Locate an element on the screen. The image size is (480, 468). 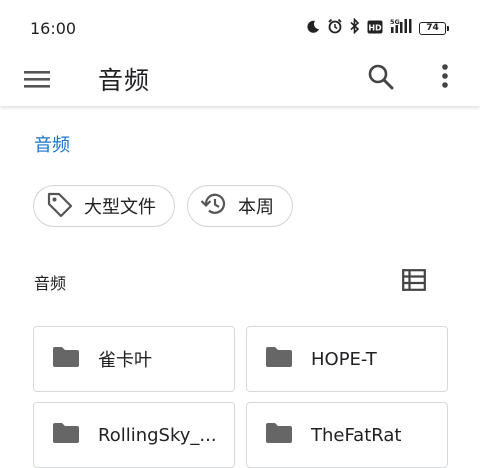
search-button is located at coordinates (382, 78).